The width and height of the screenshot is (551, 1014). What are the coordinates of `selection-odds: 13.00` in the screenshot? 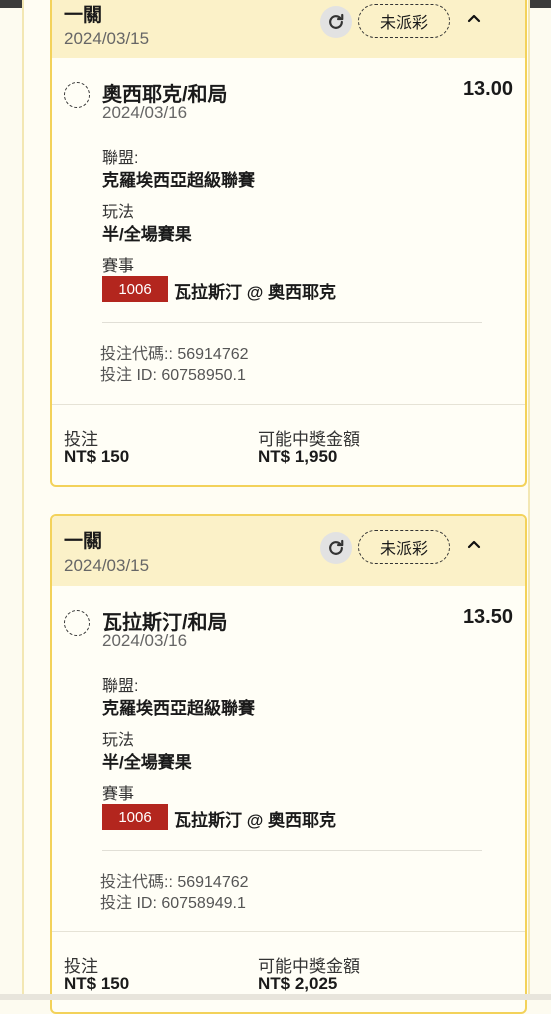 It's located at (487, 89).